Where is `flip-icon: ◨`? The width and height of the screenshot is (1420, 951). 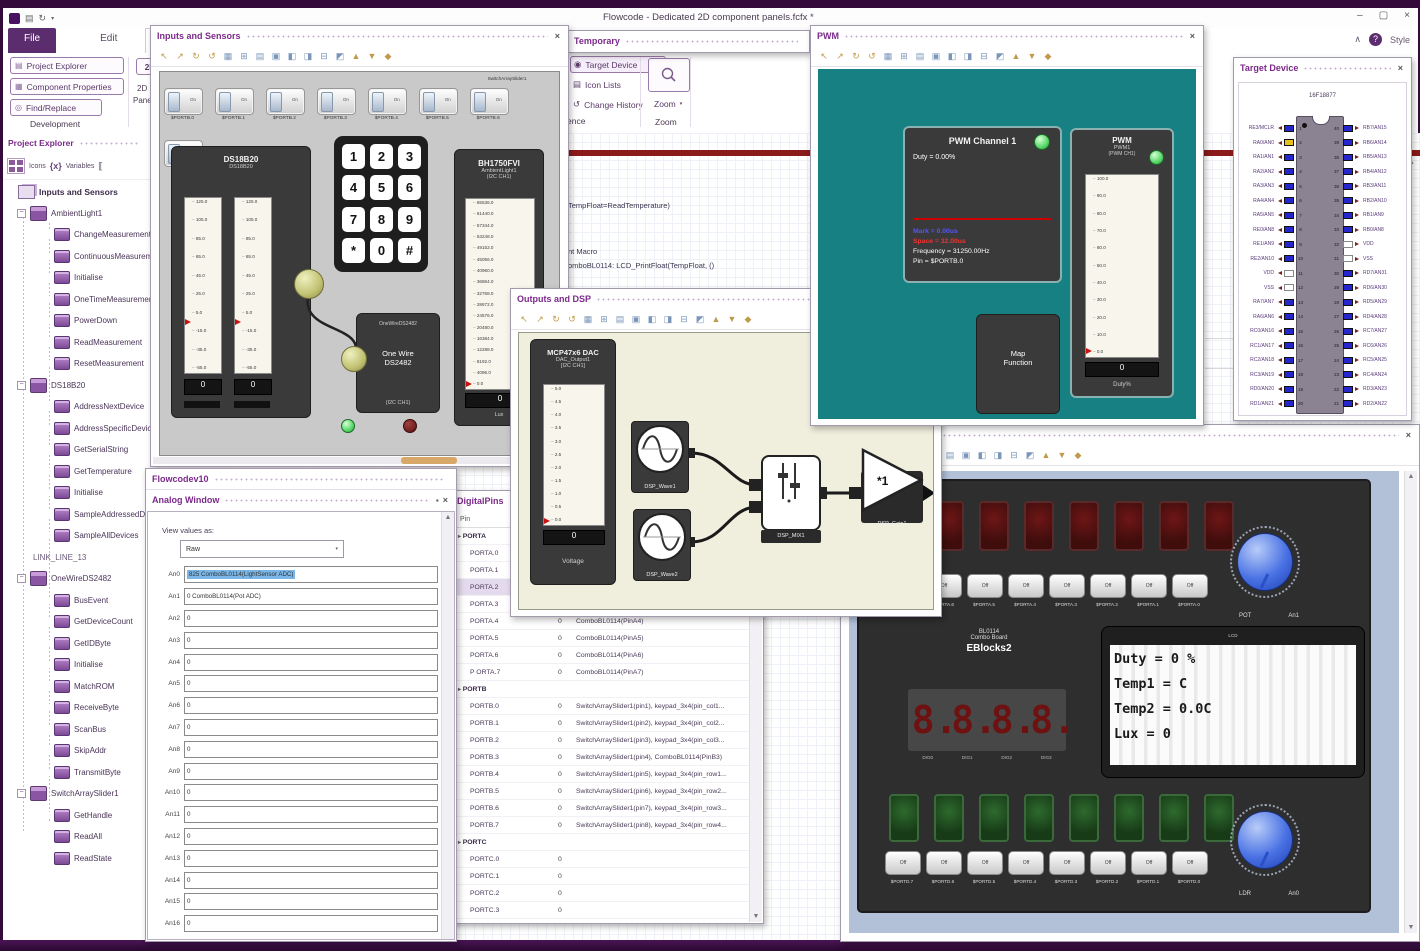 flip-icon: ◨ is located at coordinates (308, 56).